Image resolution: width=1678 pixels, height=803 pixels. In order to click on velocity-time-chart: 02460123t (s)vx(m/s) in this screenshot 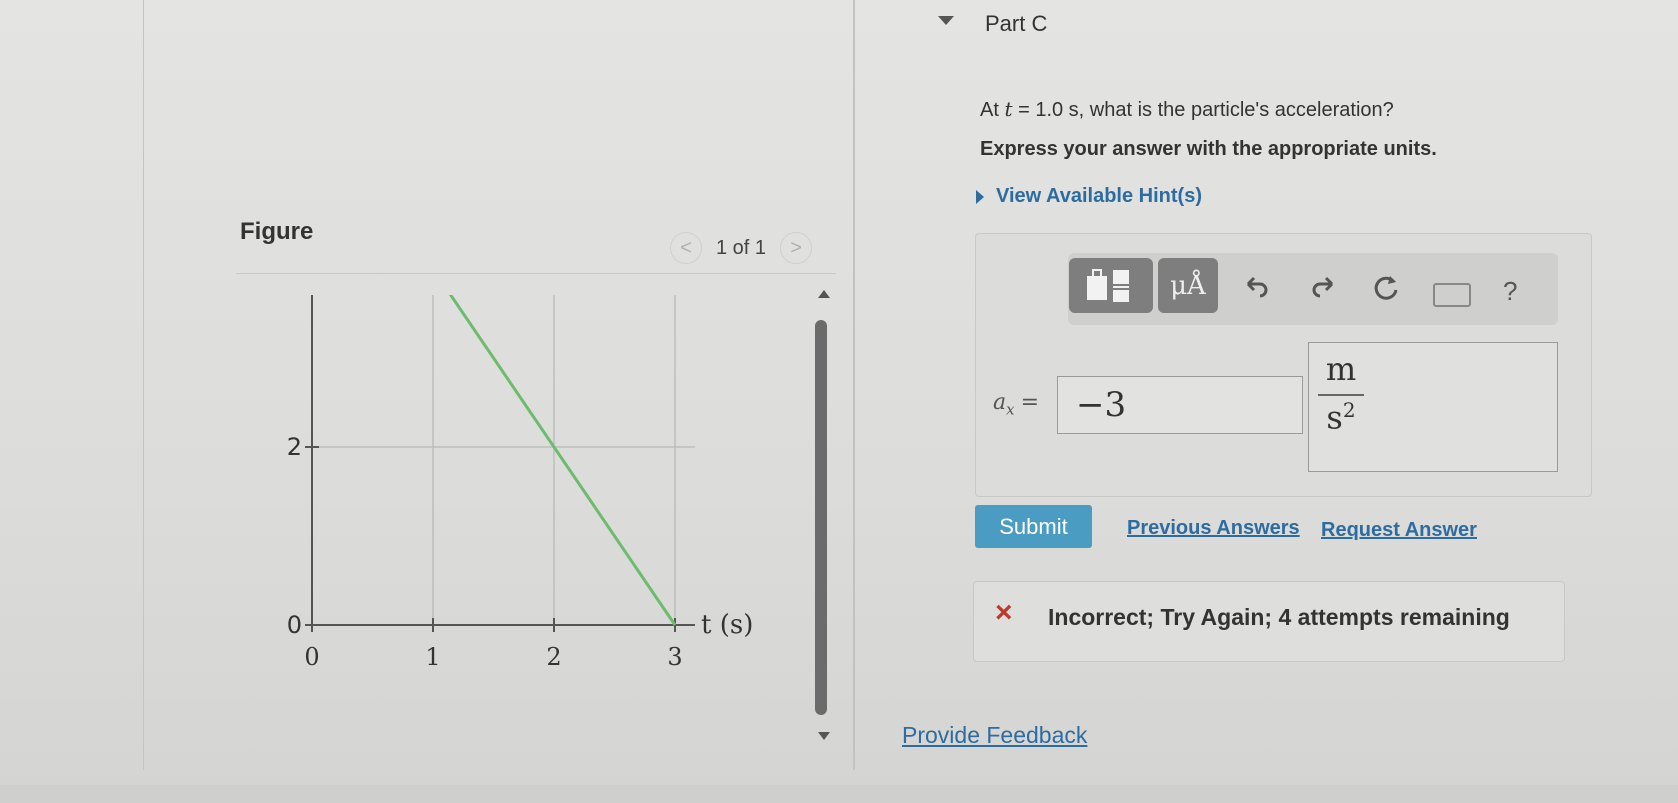, I will do `click(520, 483)`.